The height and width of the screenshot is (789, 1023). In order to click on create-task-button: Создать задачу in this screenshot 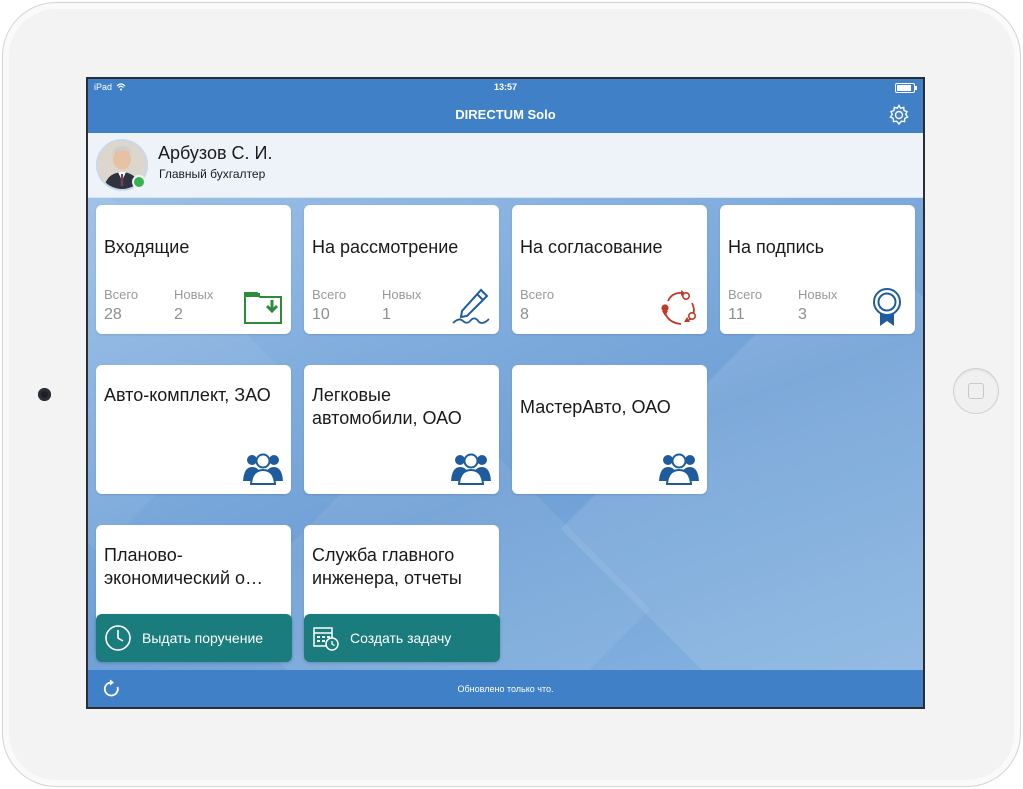, I will do `click(402, 638)`.